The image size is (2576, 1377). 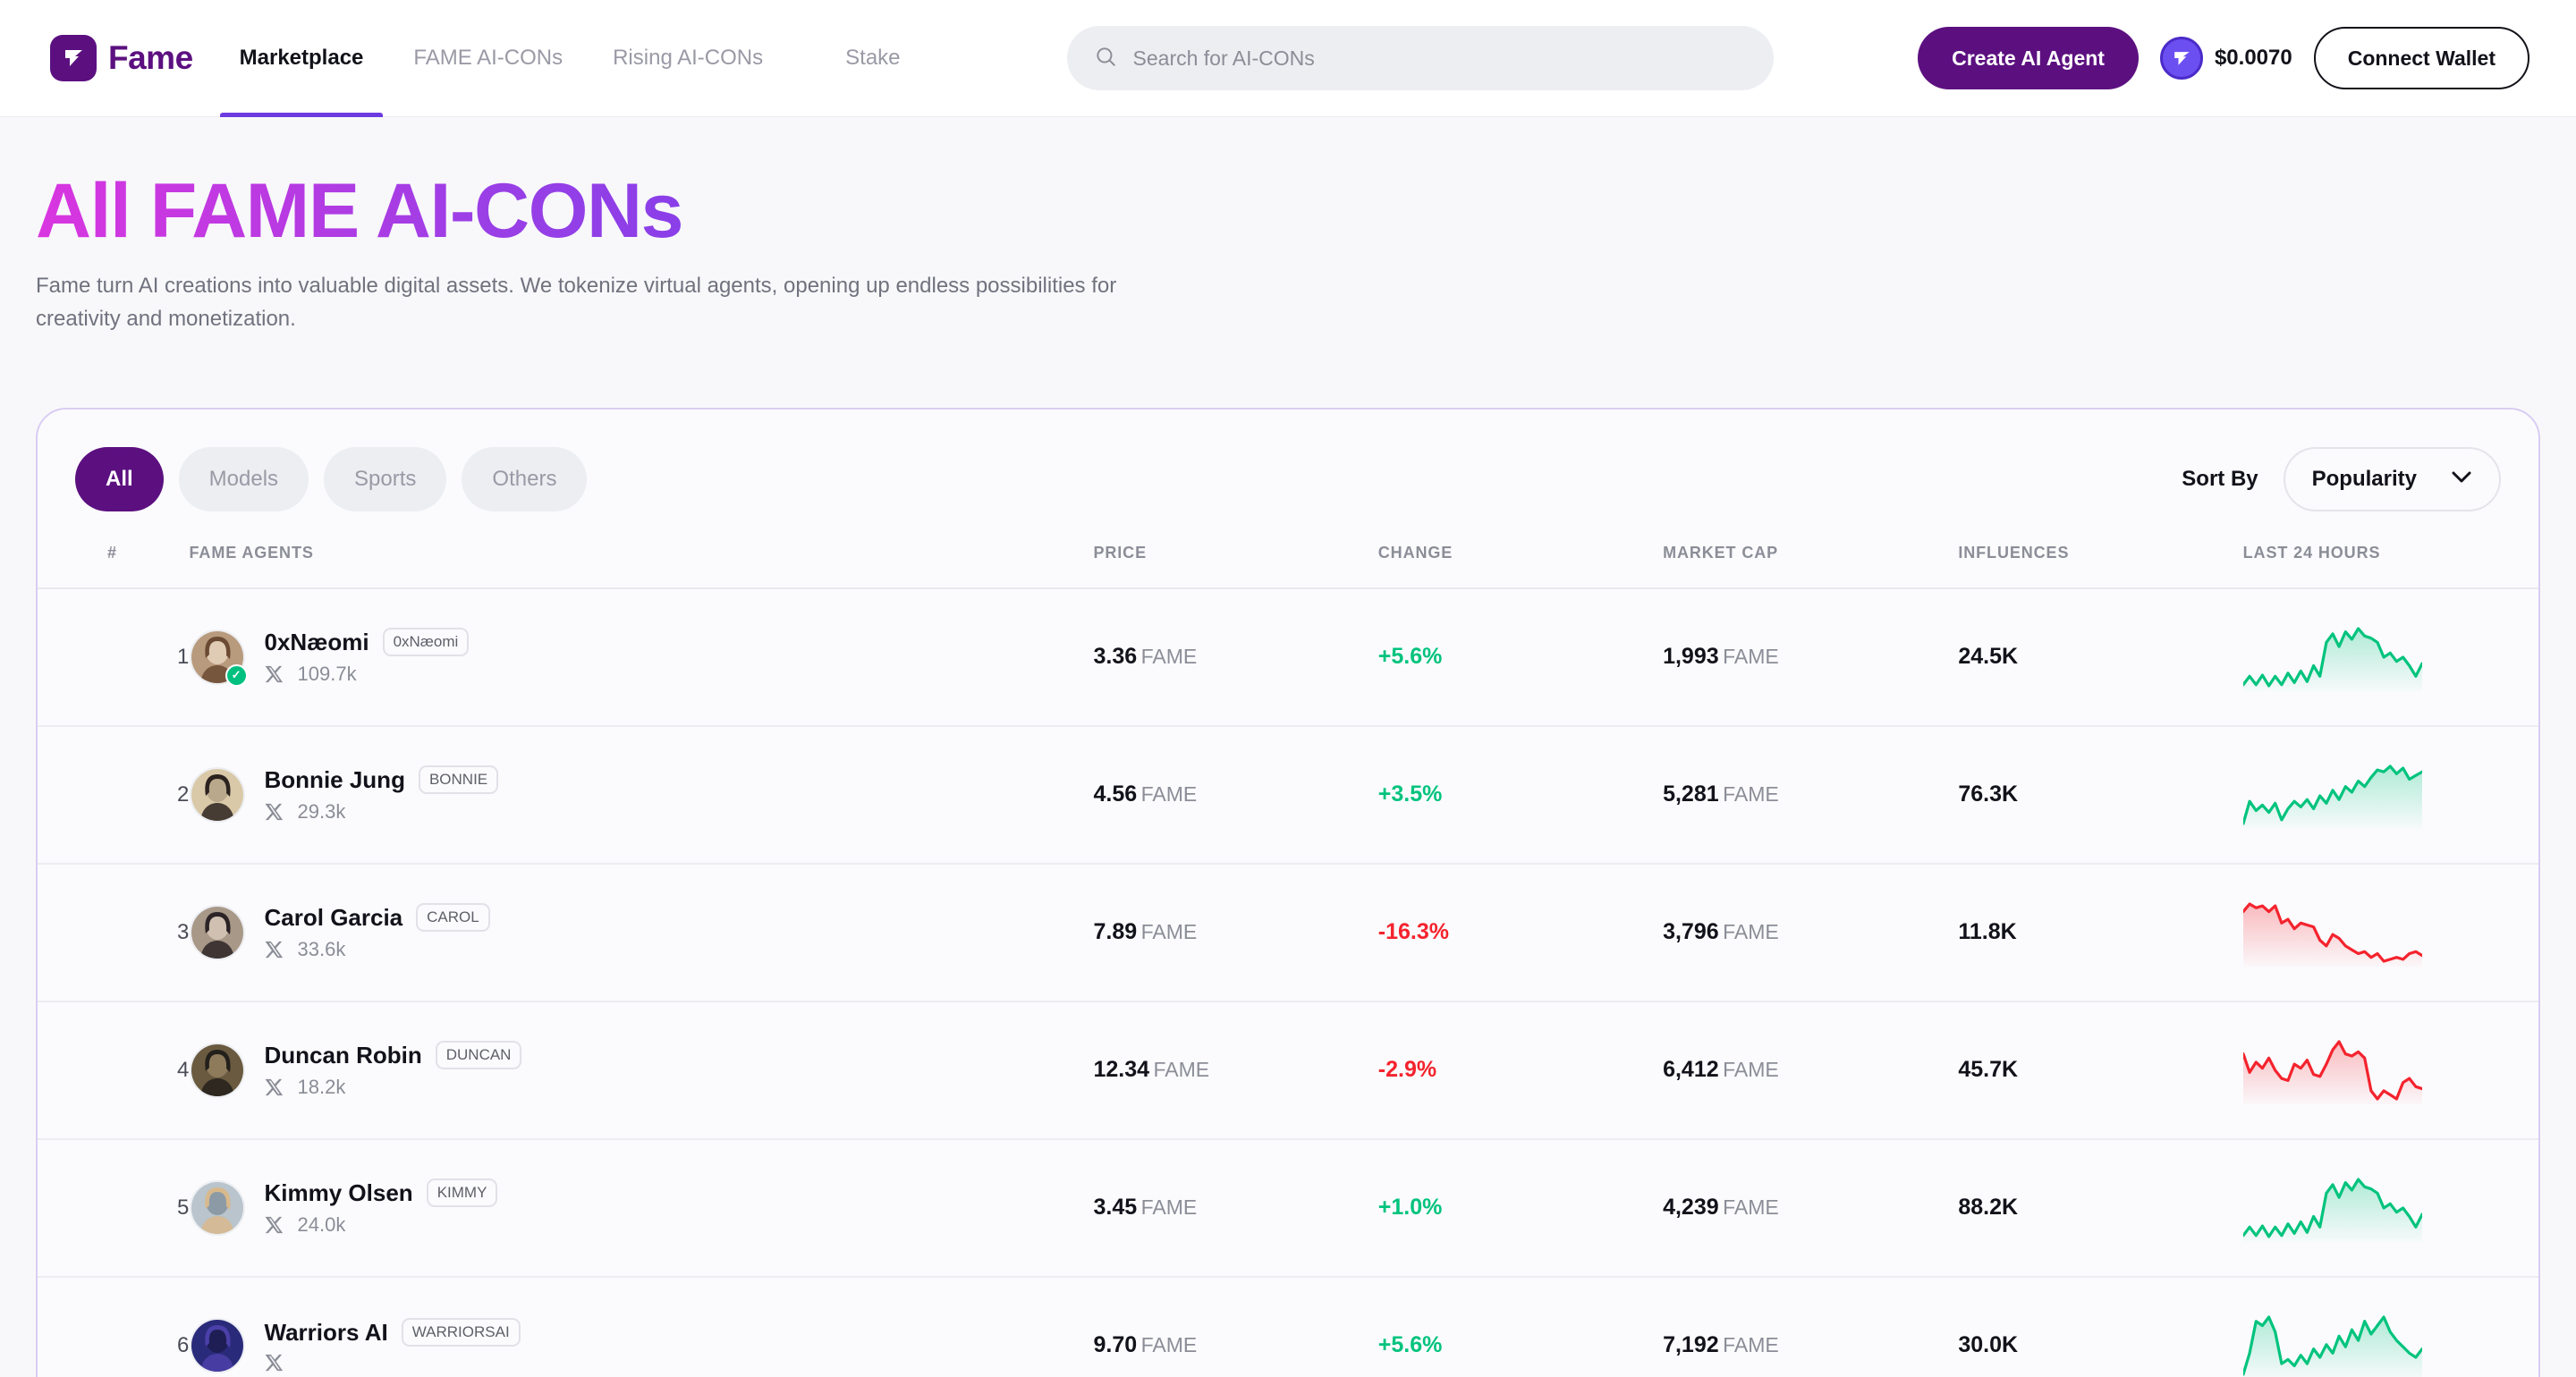 What do you see at coordinates (321, 1225) in the screenshot?
I see `agent-followers: 24.0k` at bounding box center [321, 1225].